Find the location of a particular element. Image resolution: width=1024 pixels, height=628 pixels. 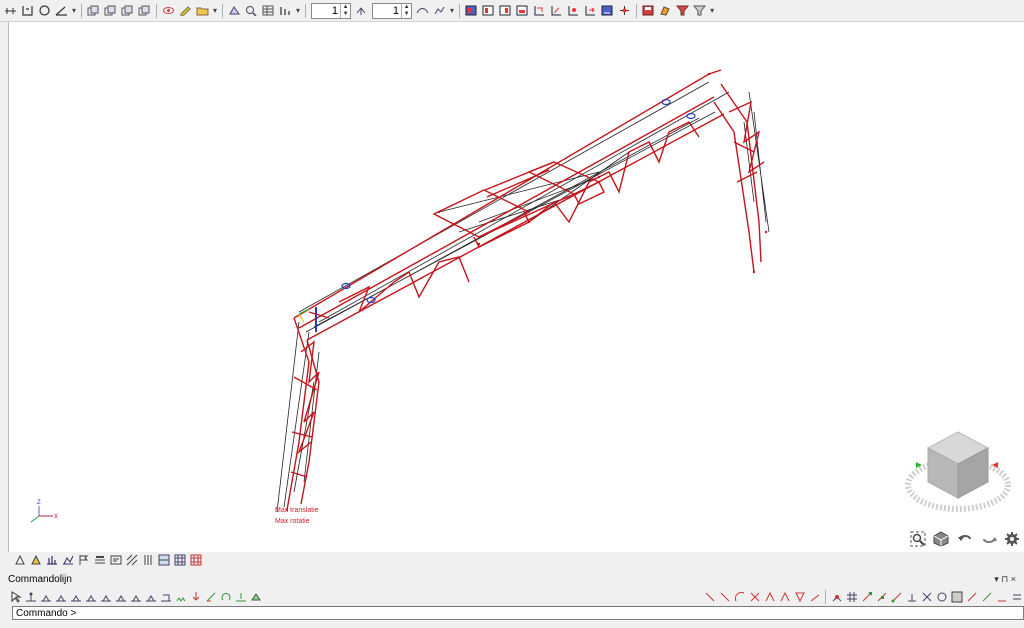

rotate-right-icon is located at coordinates (989, 540).